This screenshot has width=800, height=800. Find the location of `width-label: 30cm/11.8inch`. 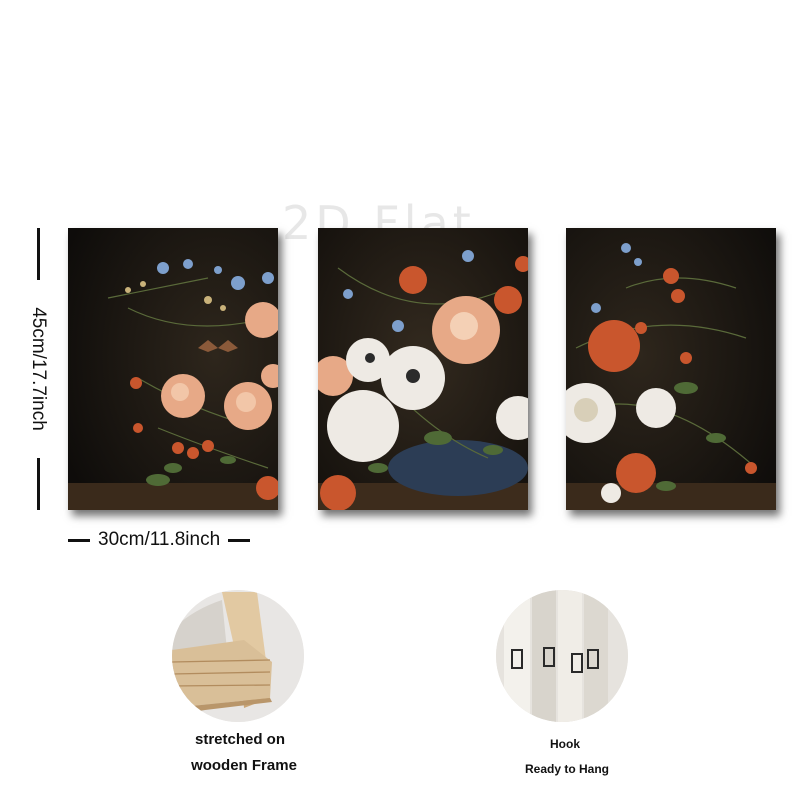

width-label: 30cm/11.8inch is located at coordinates (159, 539).